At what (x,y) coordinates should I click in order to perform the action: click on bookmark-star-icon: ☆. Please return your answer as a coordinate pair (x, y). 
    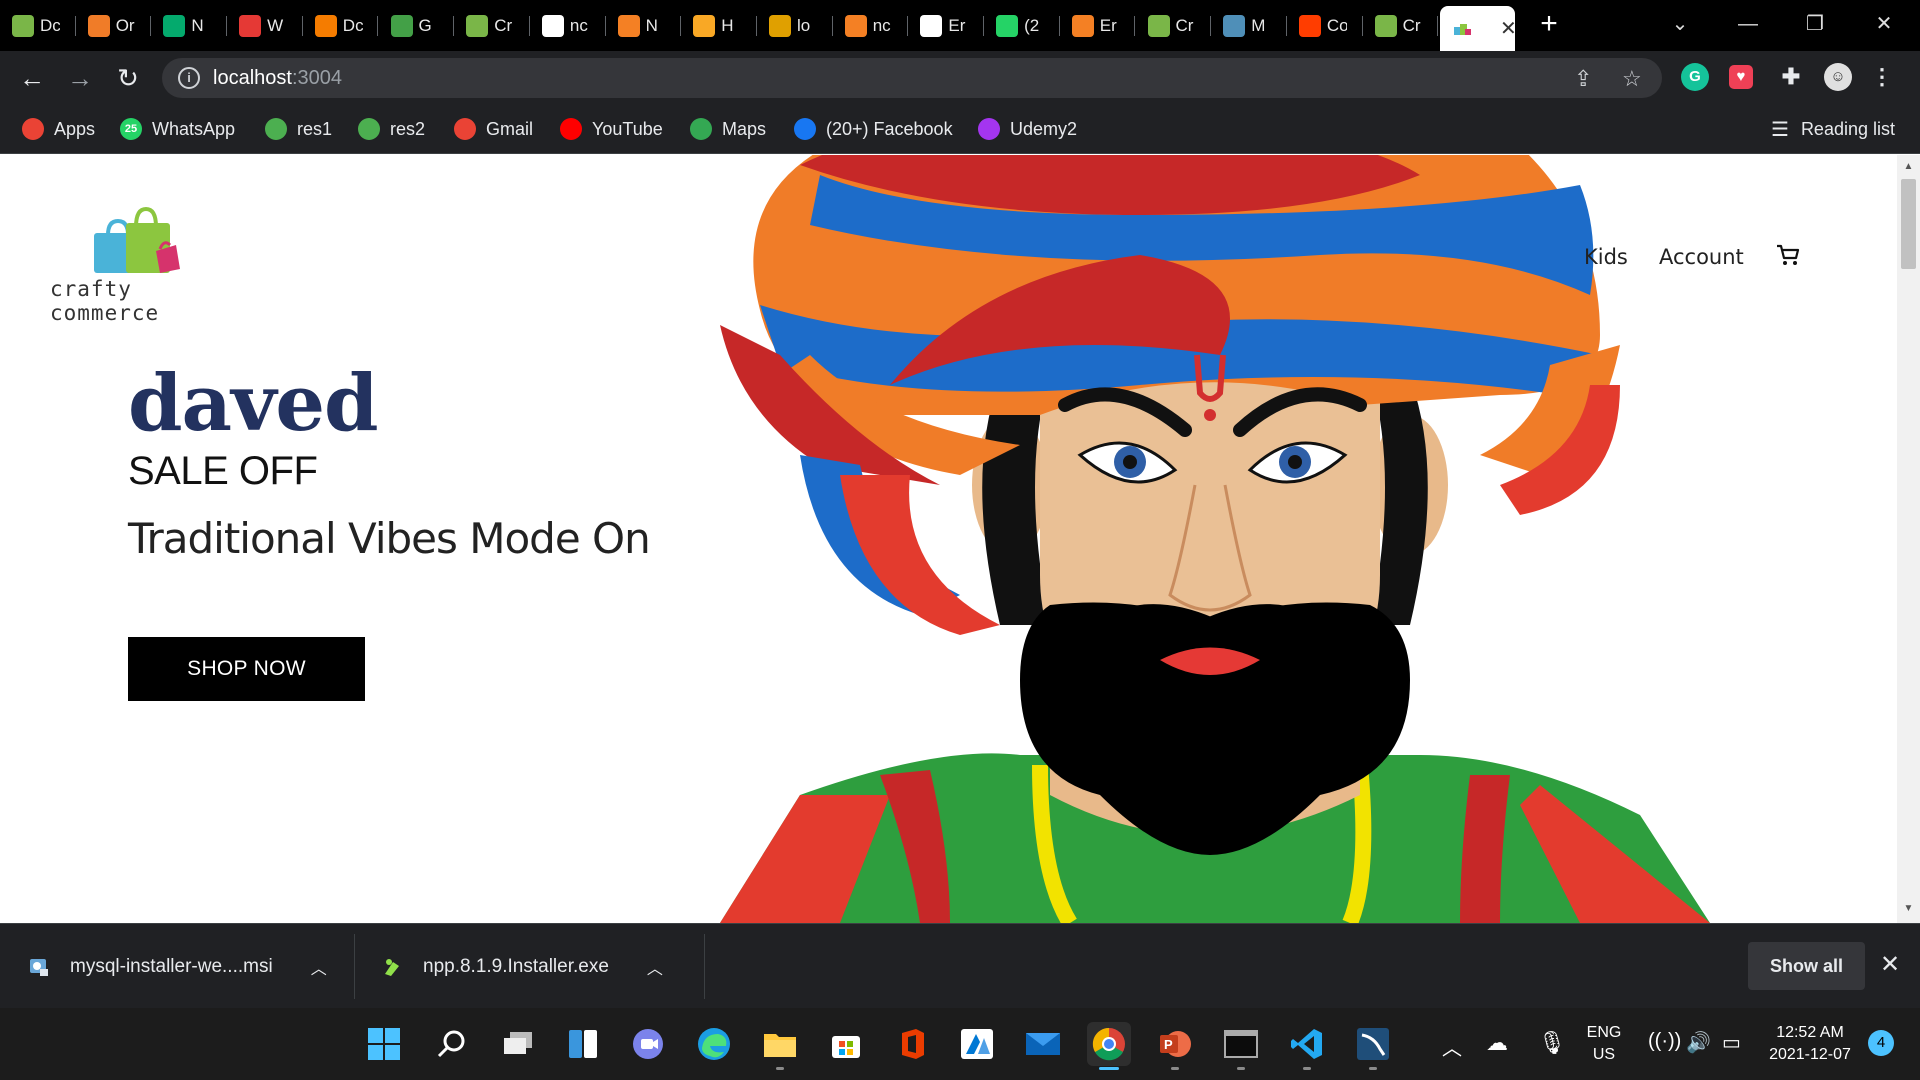
    Looking at the image, I should click on (1632, 79).